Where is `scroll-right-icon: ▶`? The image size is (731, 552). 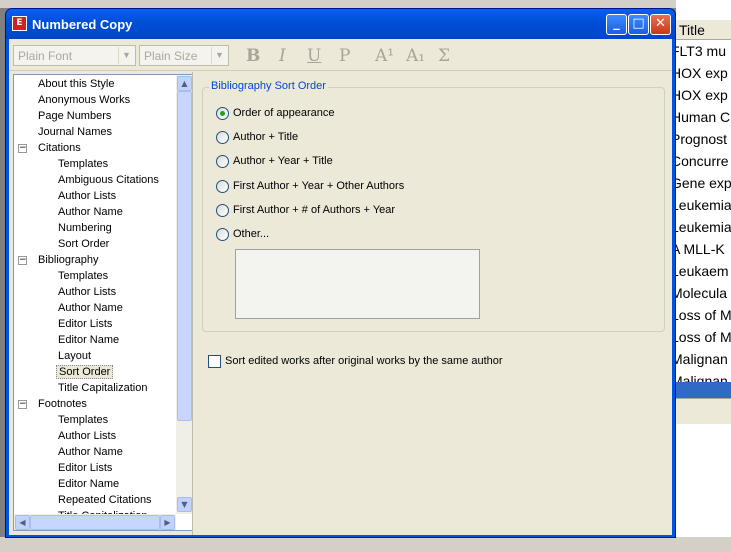
scroll-right-icon: ▶ is located at coordinates (167, 522).